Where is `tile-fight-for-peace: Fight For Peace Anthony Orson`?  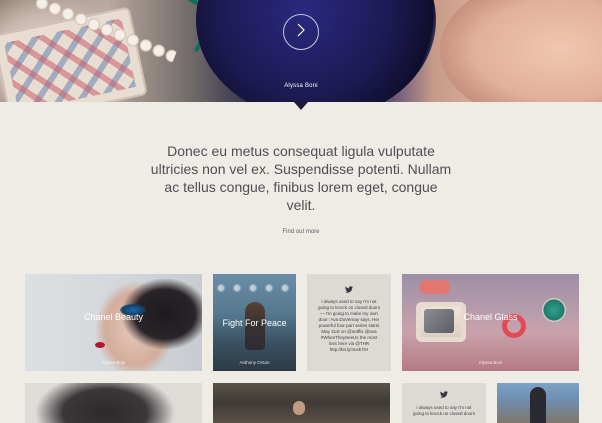
tile-fight-for-peace: Fight For Peace Anthony Orson is located at coordinates (254, 322).